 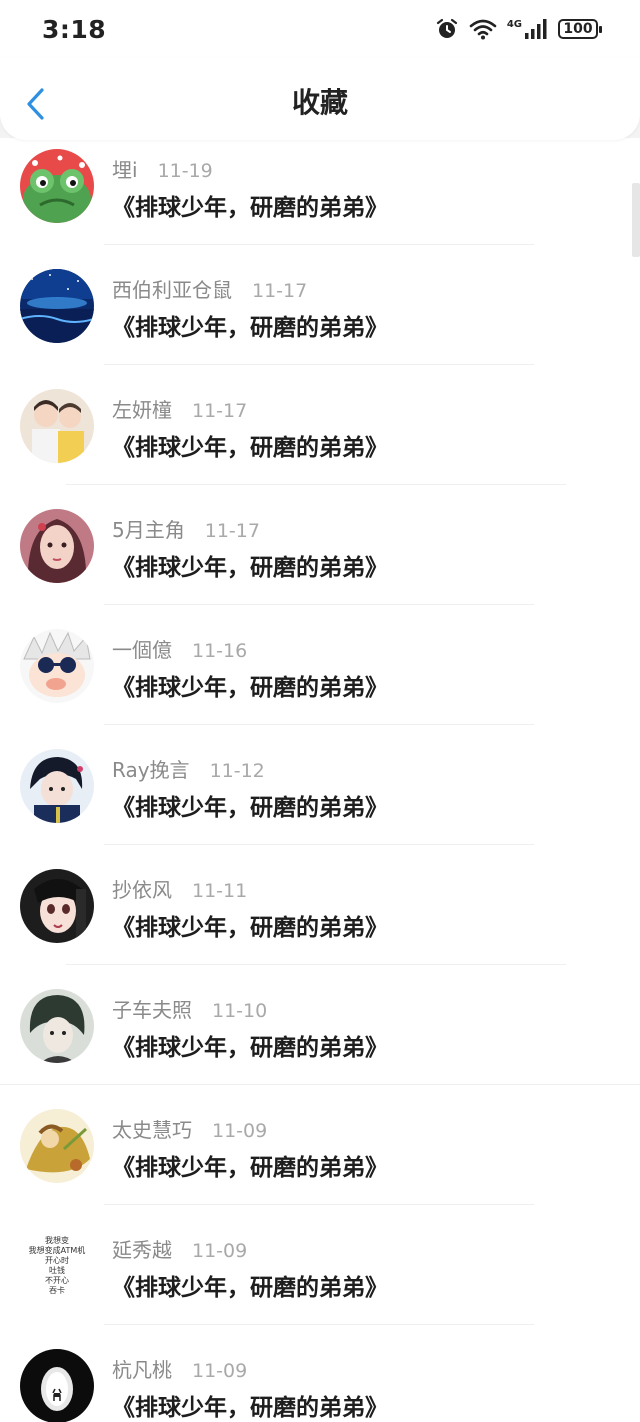 I want to click on list-item: 埋i 11-19 《排球少年，研磨的弟弟》, so click(x=320, y=198).